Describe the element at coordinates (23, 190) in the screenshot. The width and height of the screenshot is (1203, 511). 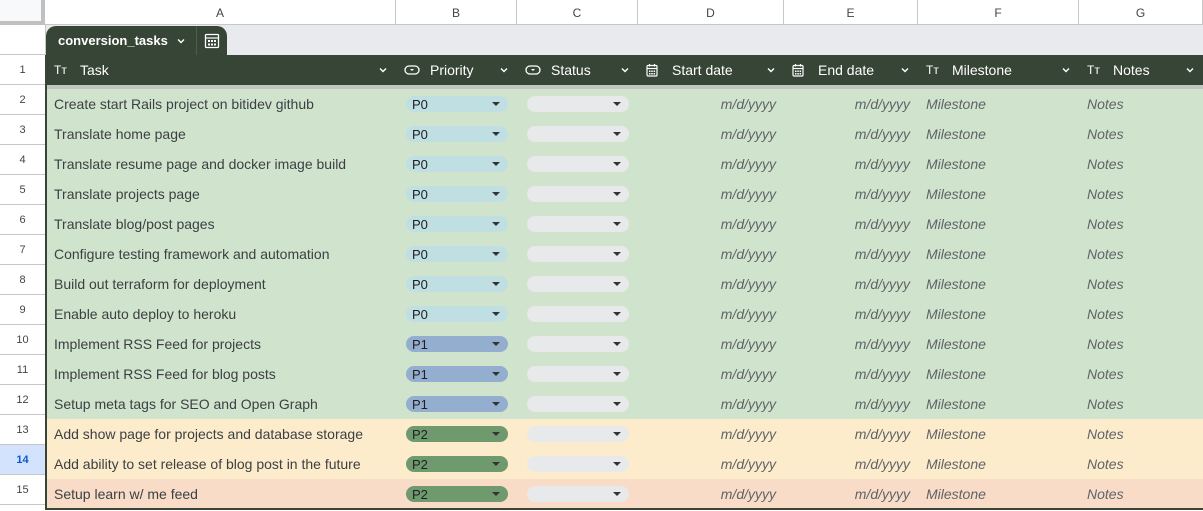
I see `row-number: 5` at that location.